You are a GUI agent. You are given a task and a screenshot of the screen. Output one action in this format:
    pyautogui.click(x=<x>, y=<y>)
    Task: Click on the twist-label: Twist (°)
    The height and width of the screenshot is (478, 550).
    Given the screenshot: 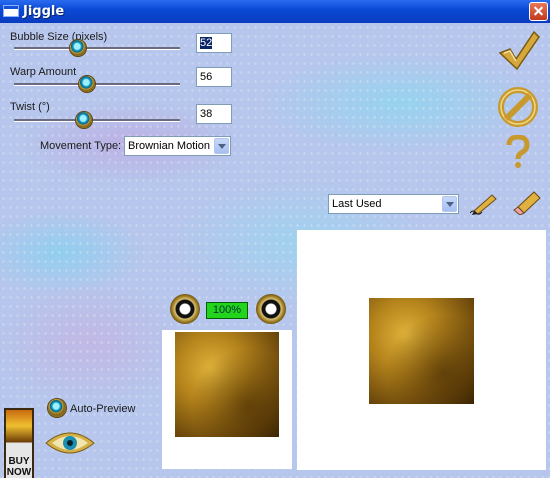 What is the action you would take?
    pyautogui.click(x=30, y=107)
    